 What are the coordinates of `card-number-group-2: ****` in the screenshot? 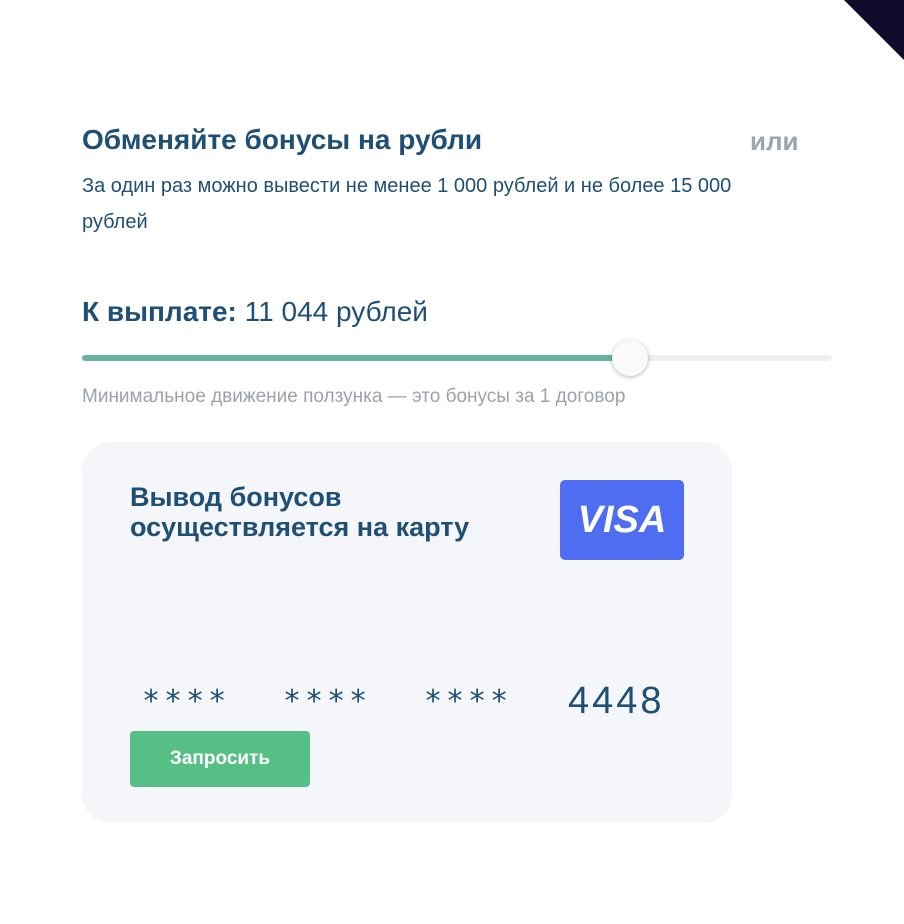 It's located at (327, 701).